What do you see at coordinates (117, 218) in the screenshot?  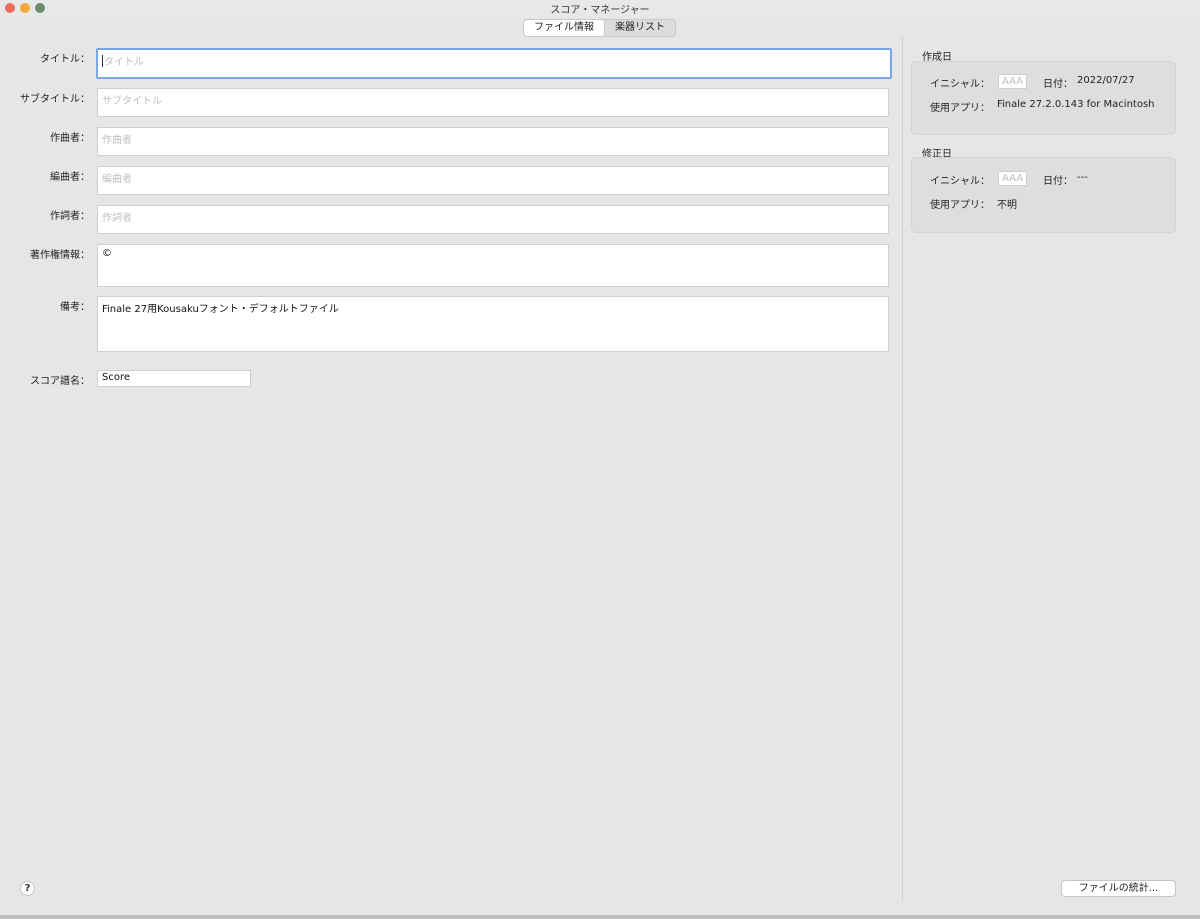 I see `lyricist-placeholder: 作詞者` at bounding box center [117, 218].